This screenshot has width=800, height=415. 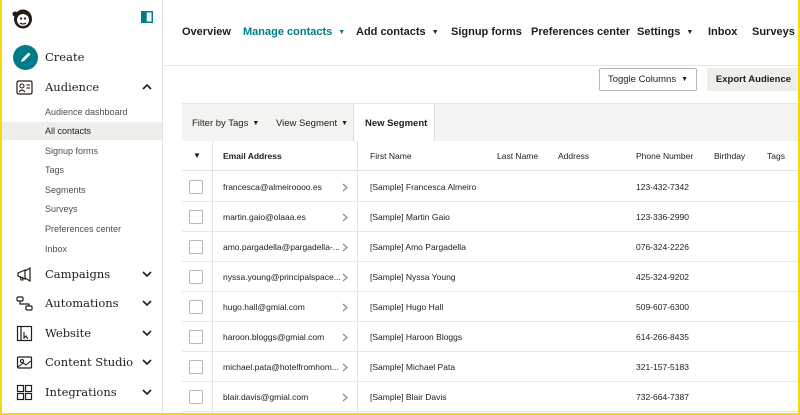 I want to click on select-all-chevron-icon: ▼, so click(x=197, y=155).